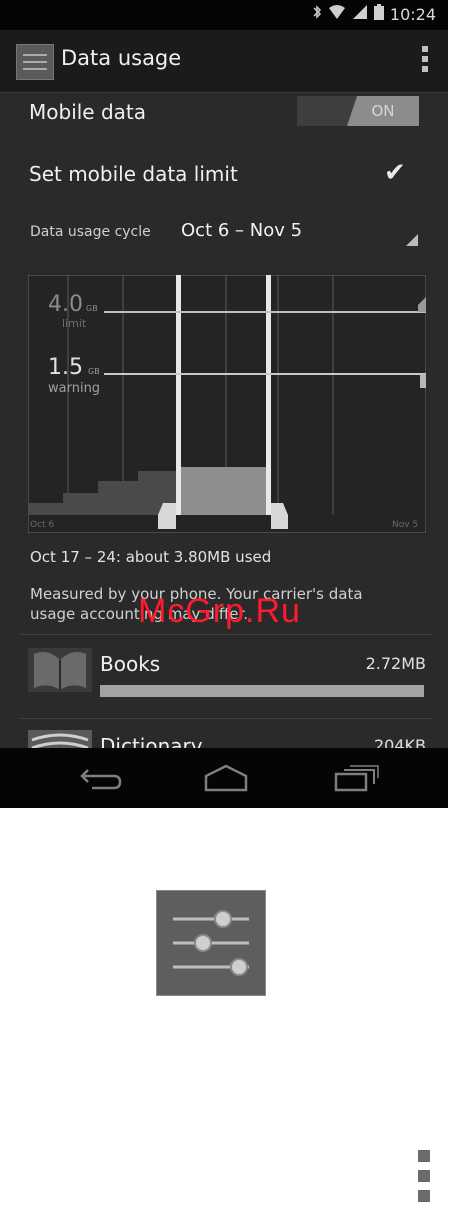 This screenshot has width=458, height=1225. What do you see at coordinates (224, 61) in the screenshot?
I see `action-bar: Data usage` at bounding box center [224, 61].